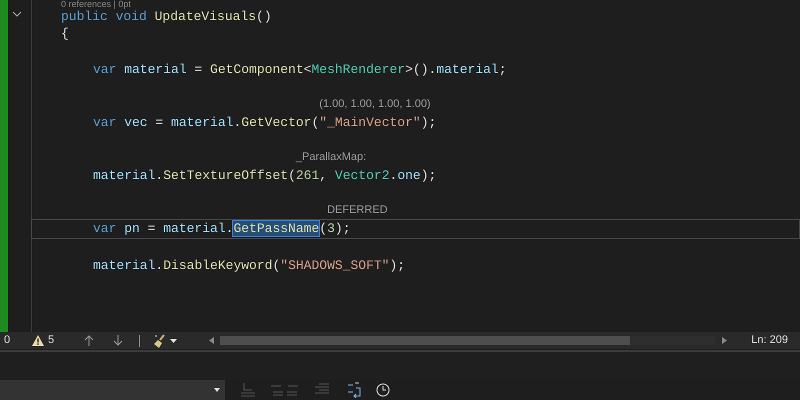 Image resolution: width=800 pixels, height=400 pixels. What do you see at coordinates (118, 340) in the screenshot?
I see `down-arrow-icon` at bounding box center [118, 340].